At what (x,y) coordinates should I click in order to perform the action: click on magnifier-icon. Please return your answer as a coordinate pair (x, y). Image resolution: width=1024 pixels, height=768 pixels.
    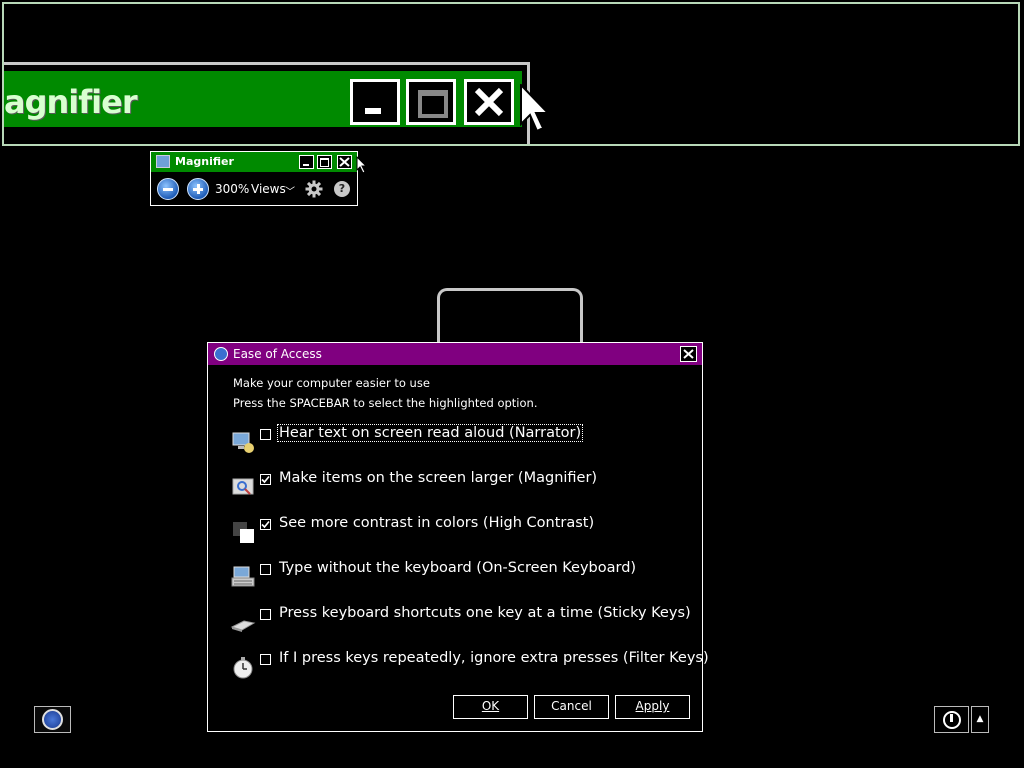
    Looking at the image, I should click on (243, 486).